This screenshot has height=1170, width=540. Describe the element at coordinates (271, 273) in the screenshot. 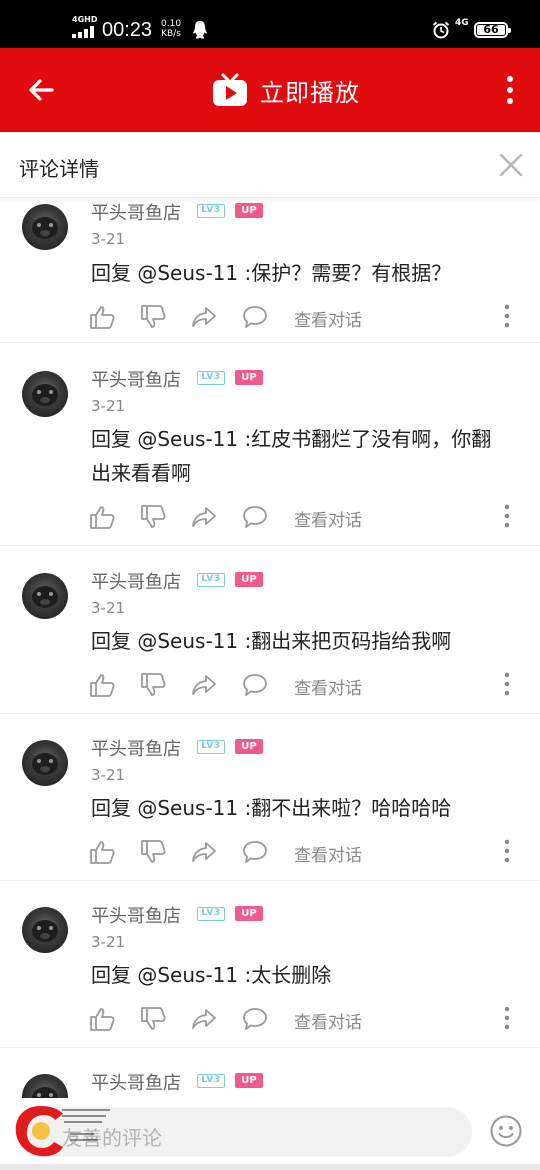

I see `comment-text: 回复 @Seus-11 :保护？需要？有根据？` at that location.